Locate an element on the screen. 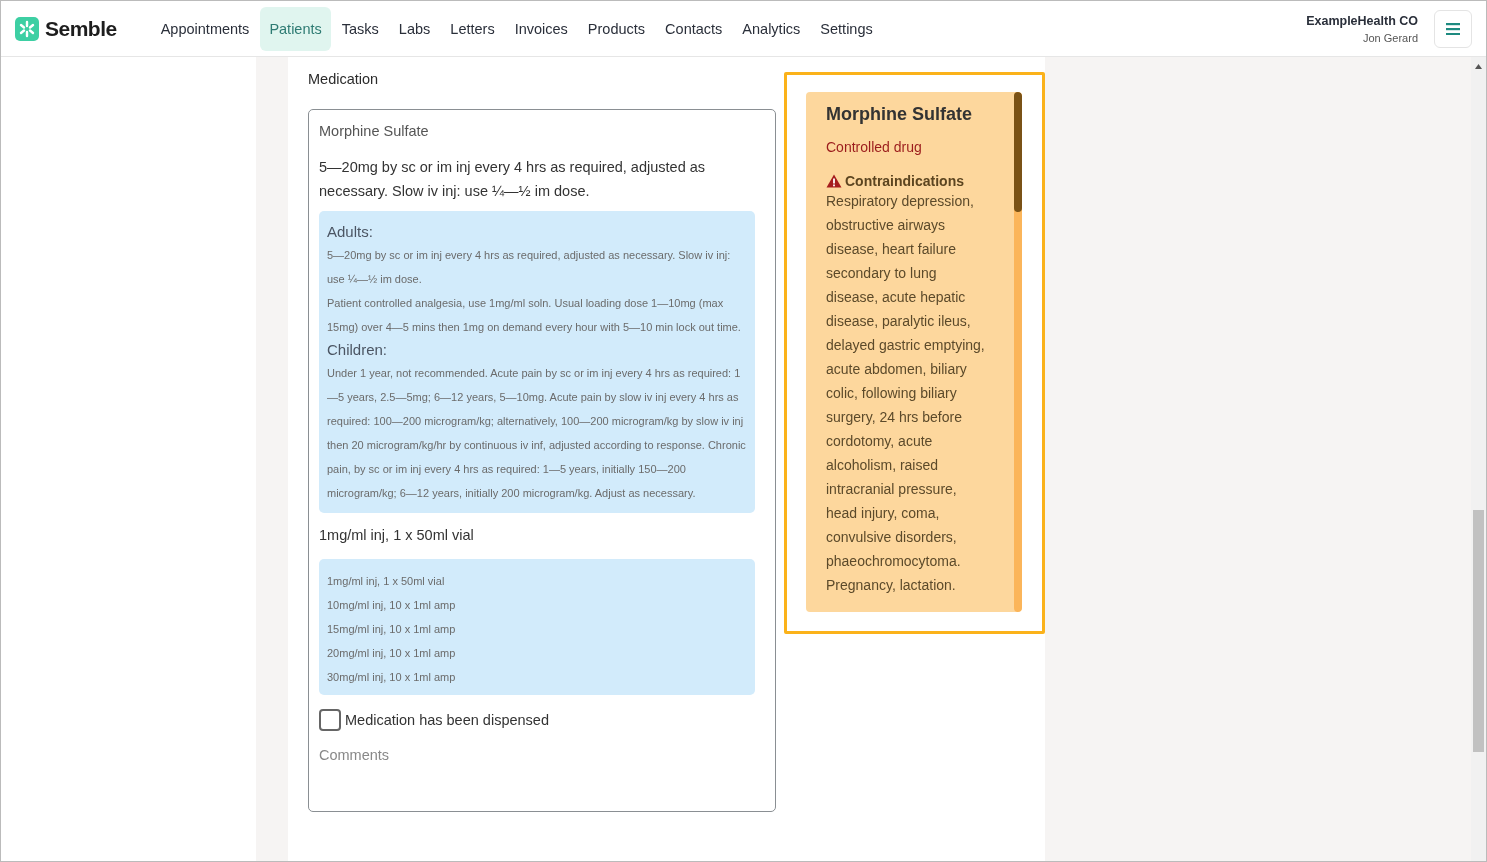 This screenshot has height=862, width=1487. checkbox is located at coordinates (330, 720).